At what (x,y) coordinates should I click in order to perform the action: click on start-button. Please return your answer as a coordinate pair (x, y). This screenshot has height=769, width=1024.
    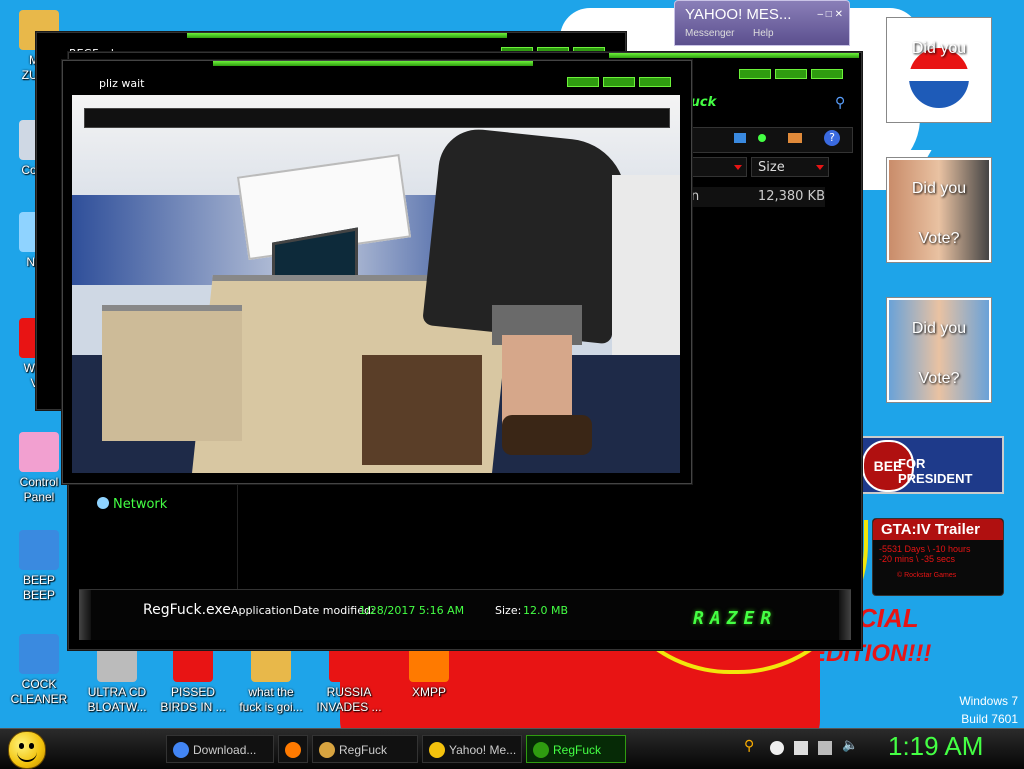
    Looking at the image, I should click on (27, 750).